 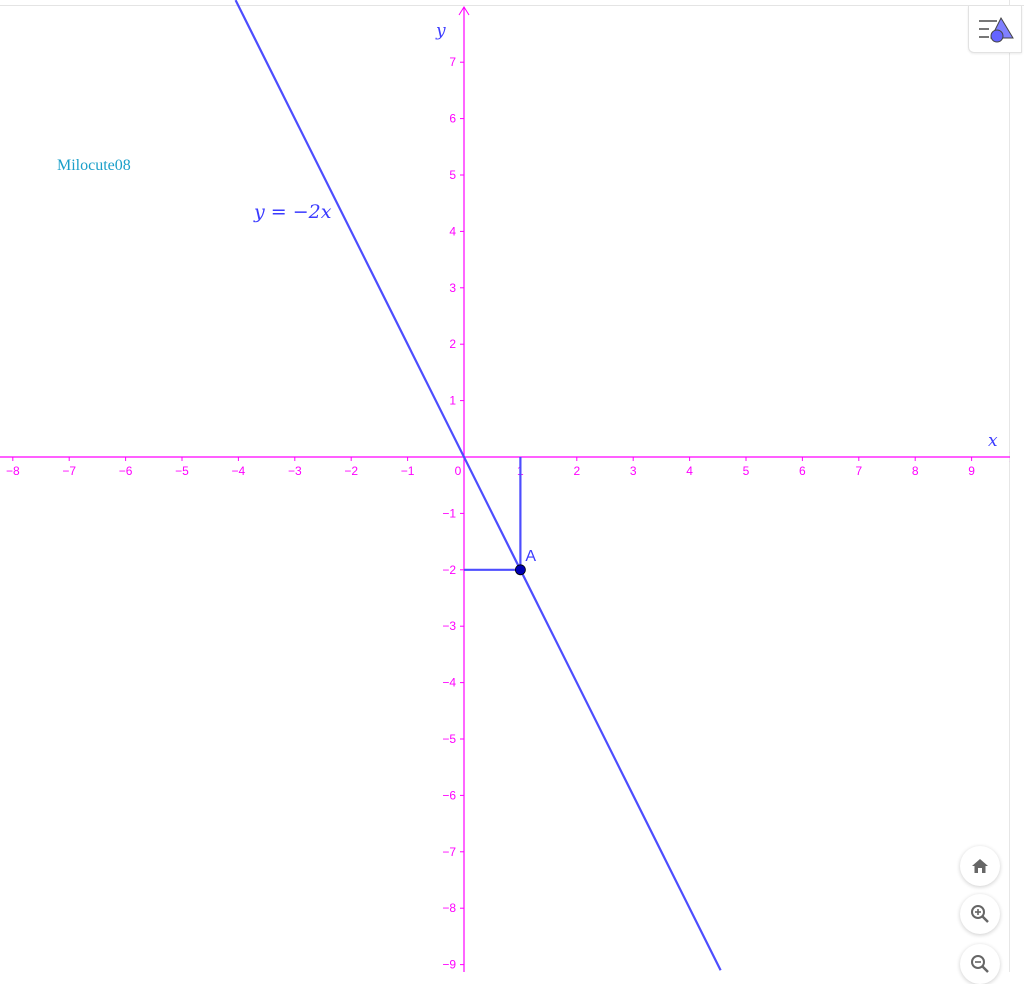 What do you see at coordinates (915, 471) in the screenshot?
I see `x-tick-label: 8` at bounding box center [915, 471].